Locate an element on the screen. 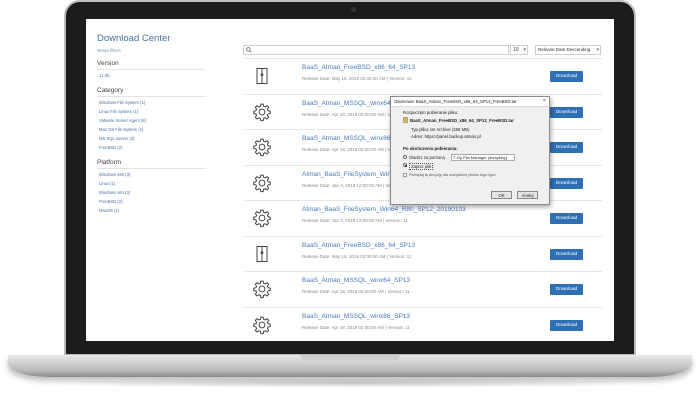  app-select: 7-Zip File Manager (domyślny) is located at coordinates (483, 157).